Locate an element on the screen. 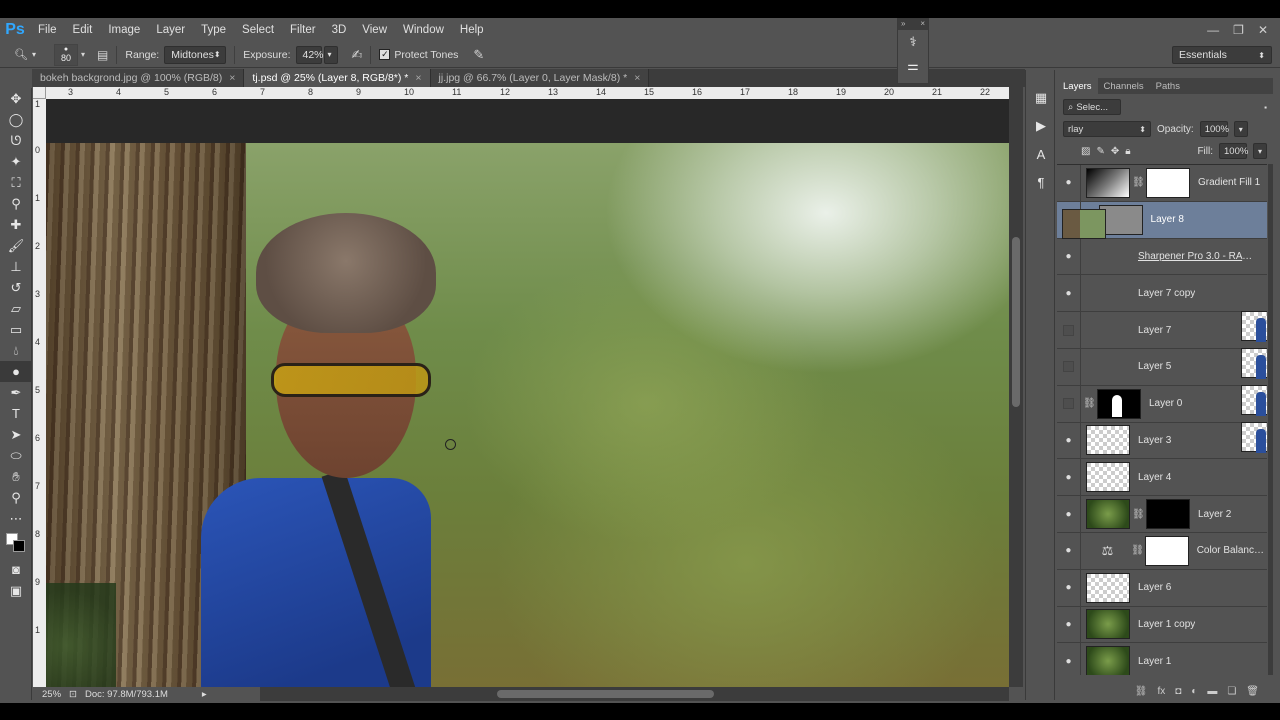 The image size is (1280, 720). layer-name: Layer 1 copy is located at coordinates (1166, 624).